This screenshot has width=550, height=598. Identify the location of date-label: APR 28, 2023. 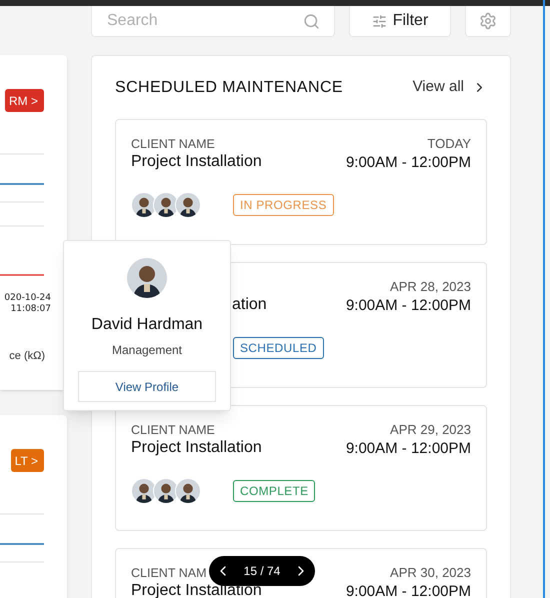
(430, 287).